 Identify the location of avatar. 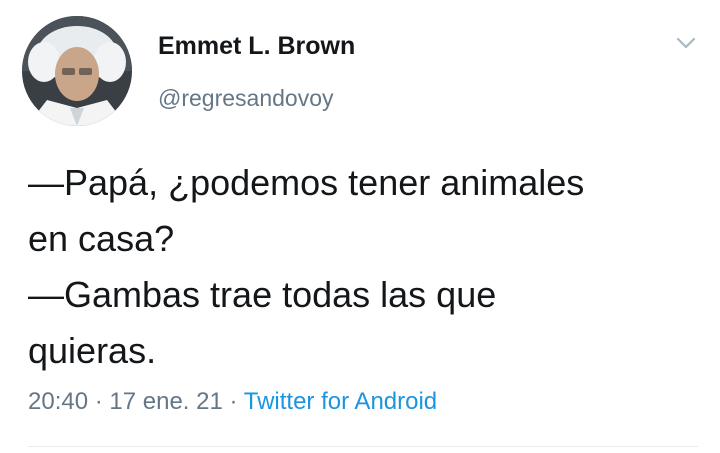
(77, 71).